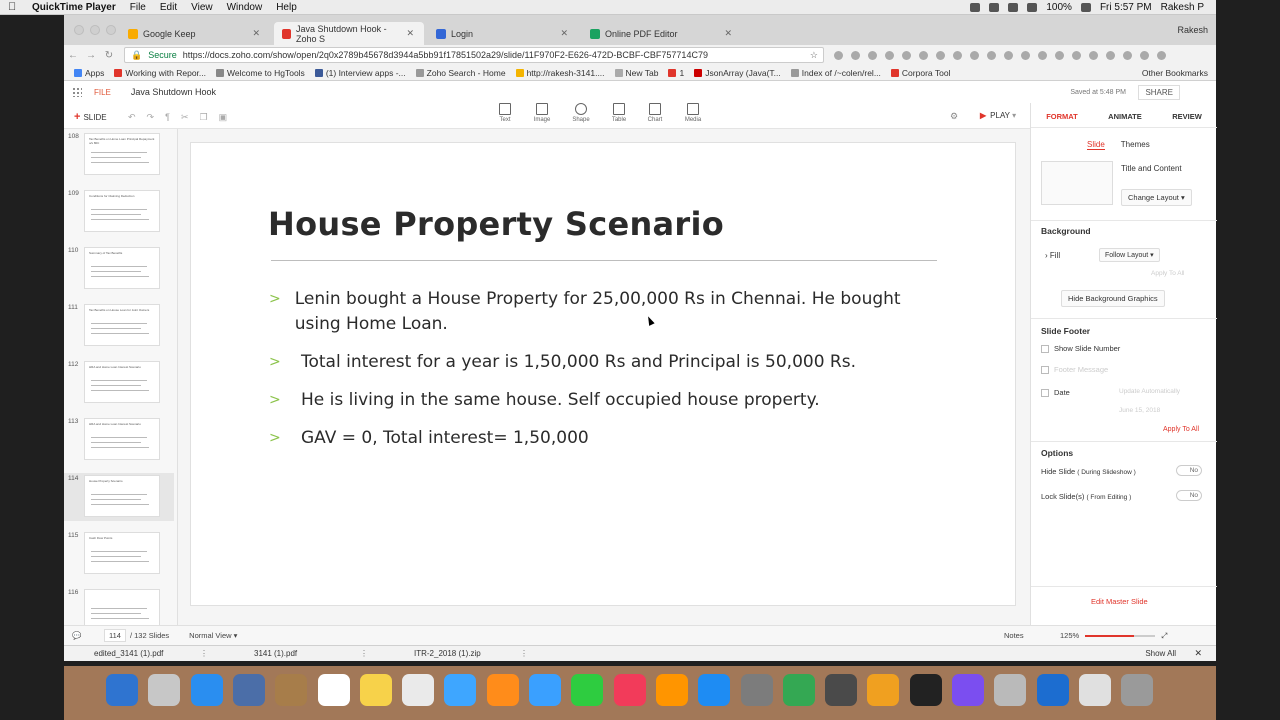 The image size is (1280, 720). I want to click on share-button: SHARE, so click(1159, 92).